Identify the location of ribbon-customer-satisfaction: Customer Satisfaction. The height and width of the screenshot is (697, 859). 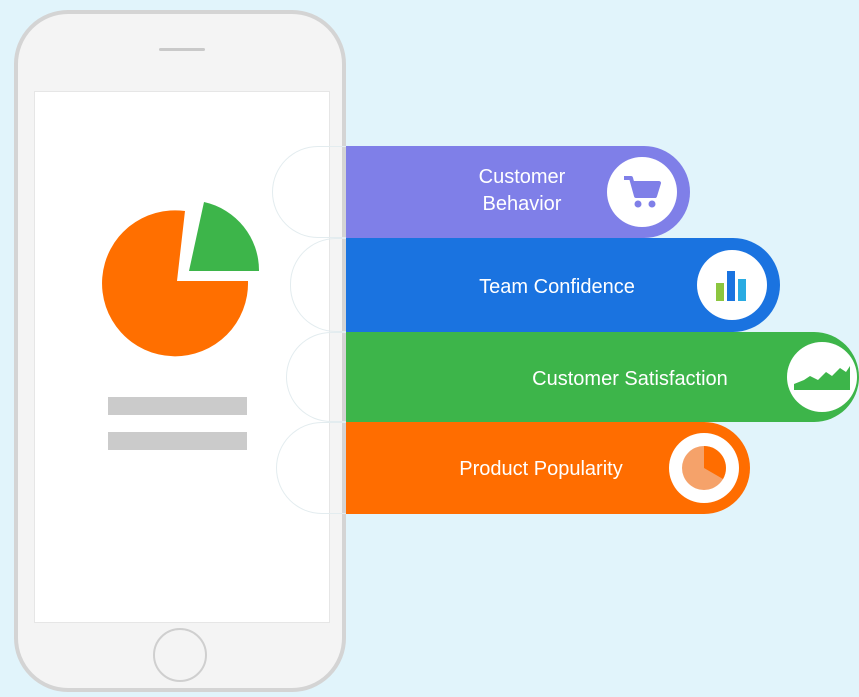
(602, 377).